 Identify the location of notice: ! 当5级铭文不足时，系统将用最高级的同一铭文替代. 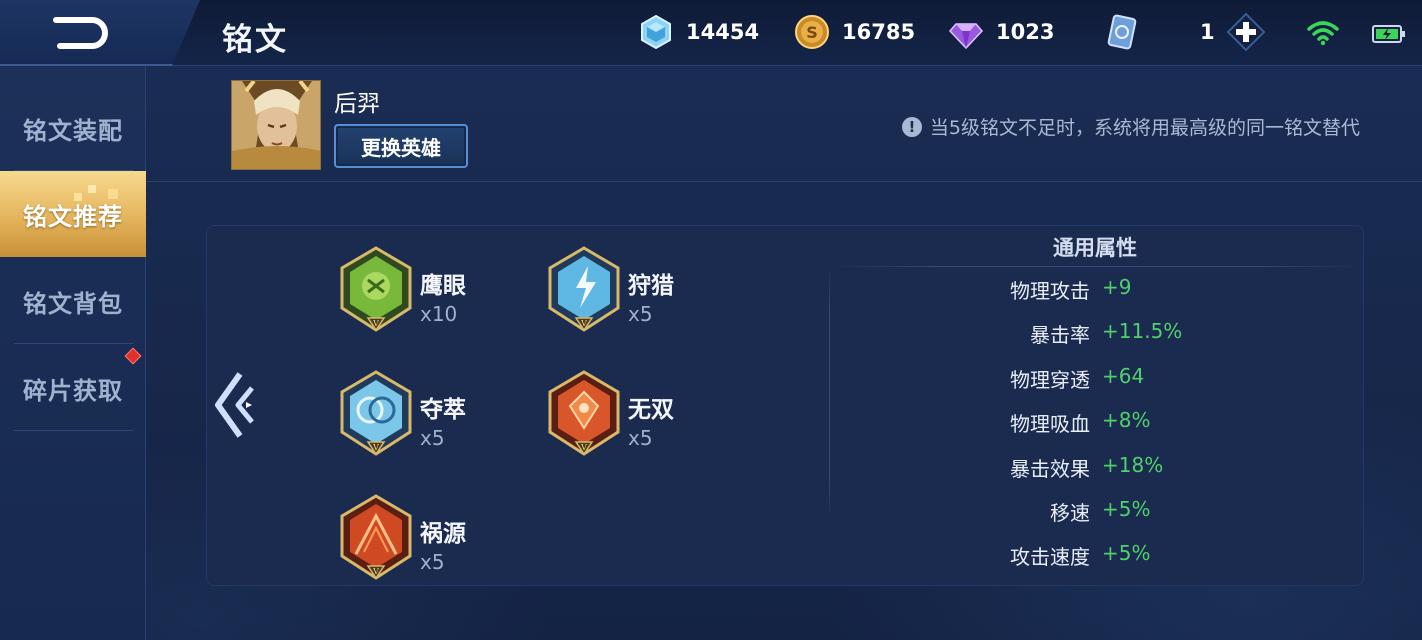
(1130, 126).